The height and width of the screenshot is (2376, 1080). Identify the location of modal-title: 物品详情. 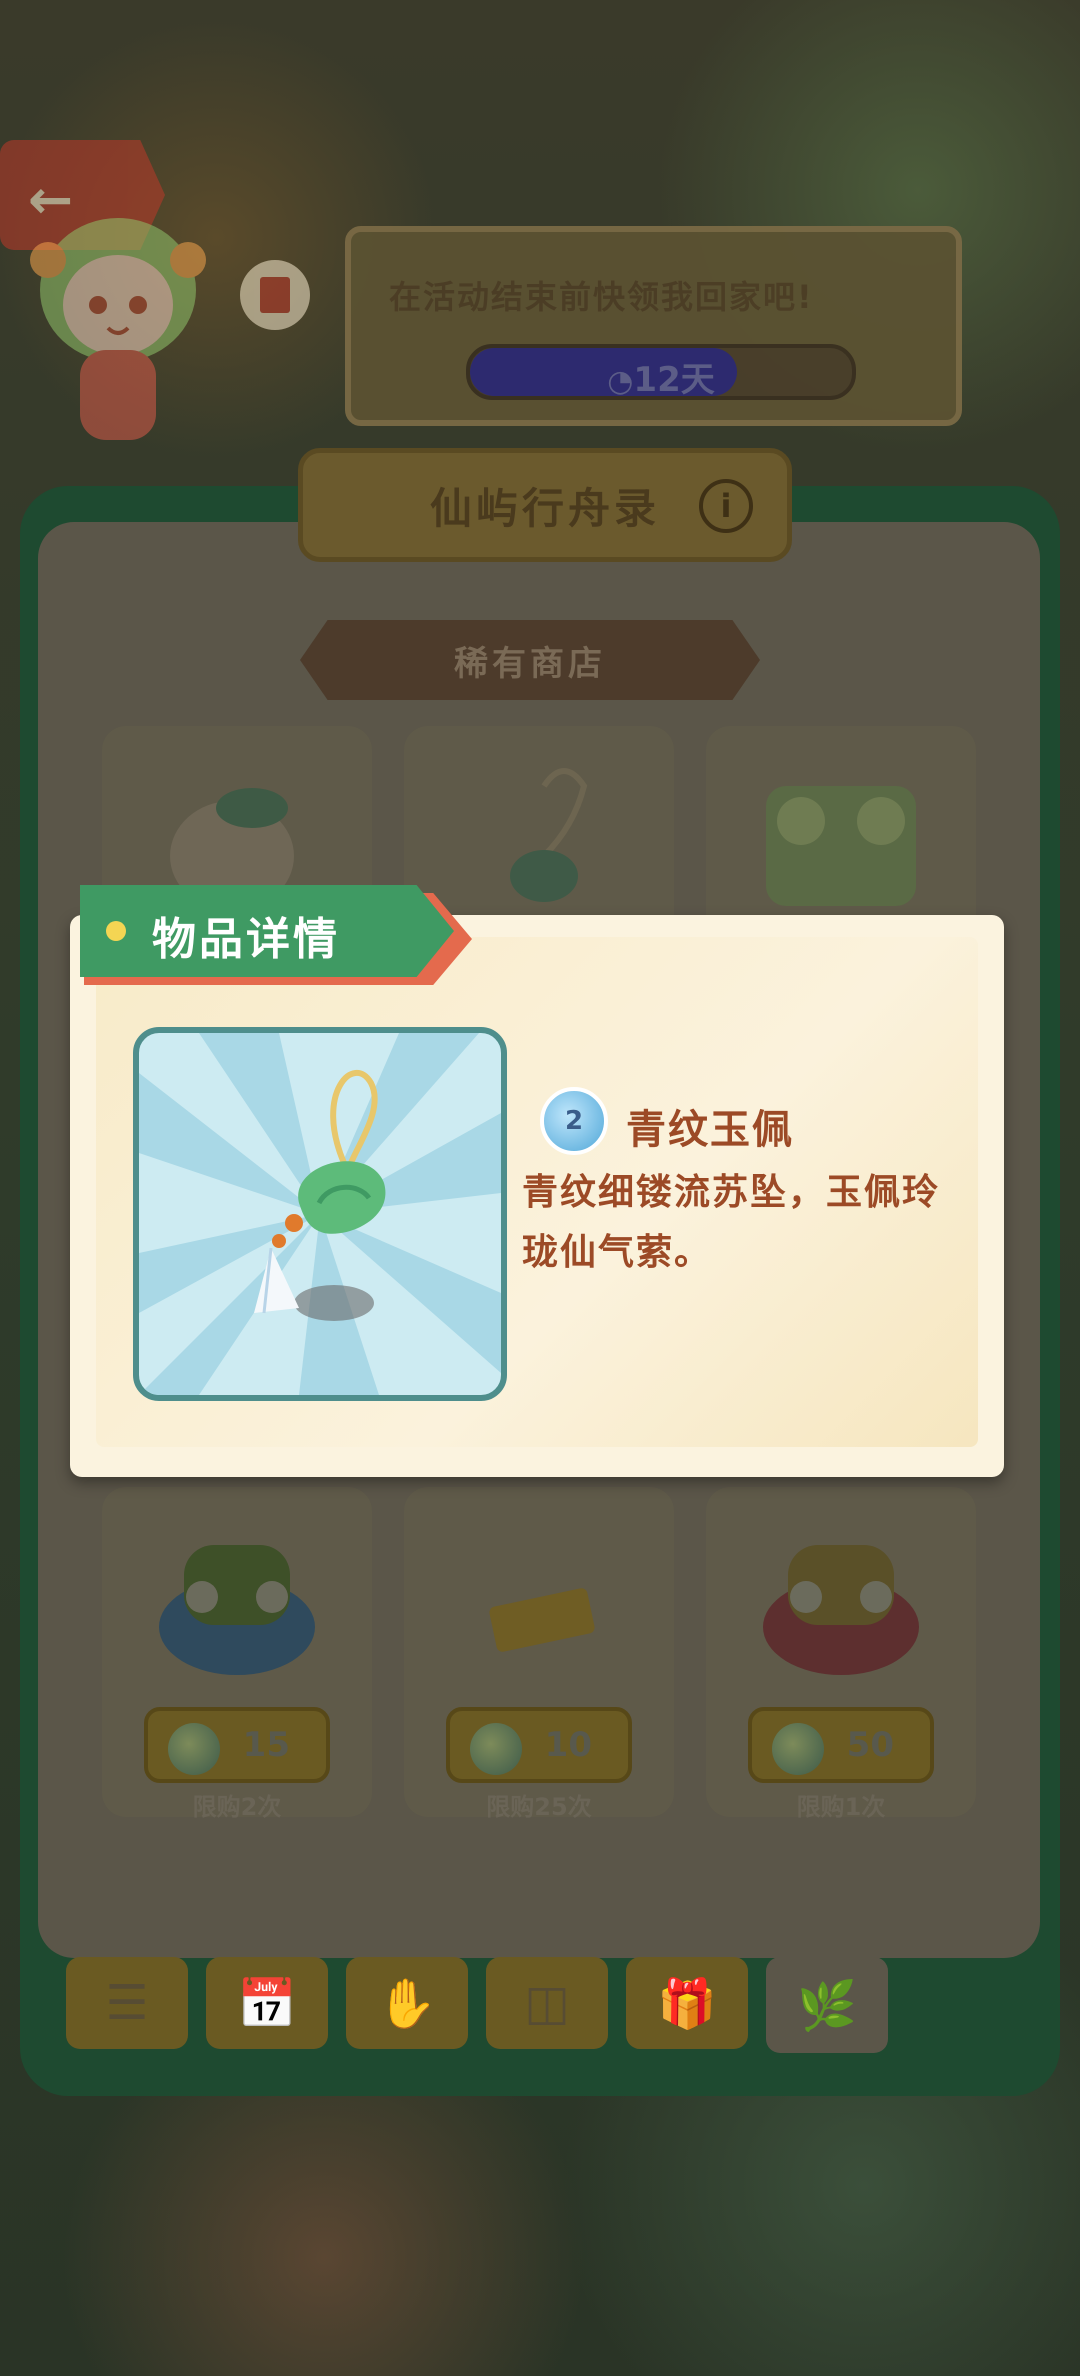
(246, 939).